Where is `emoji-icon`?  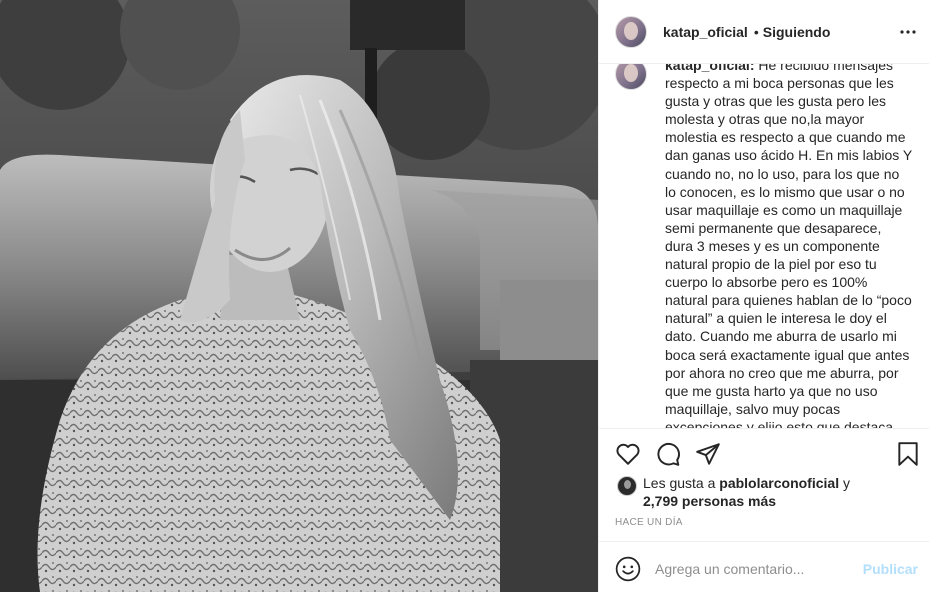 emoji-icon is located at coordinates (628, 569).